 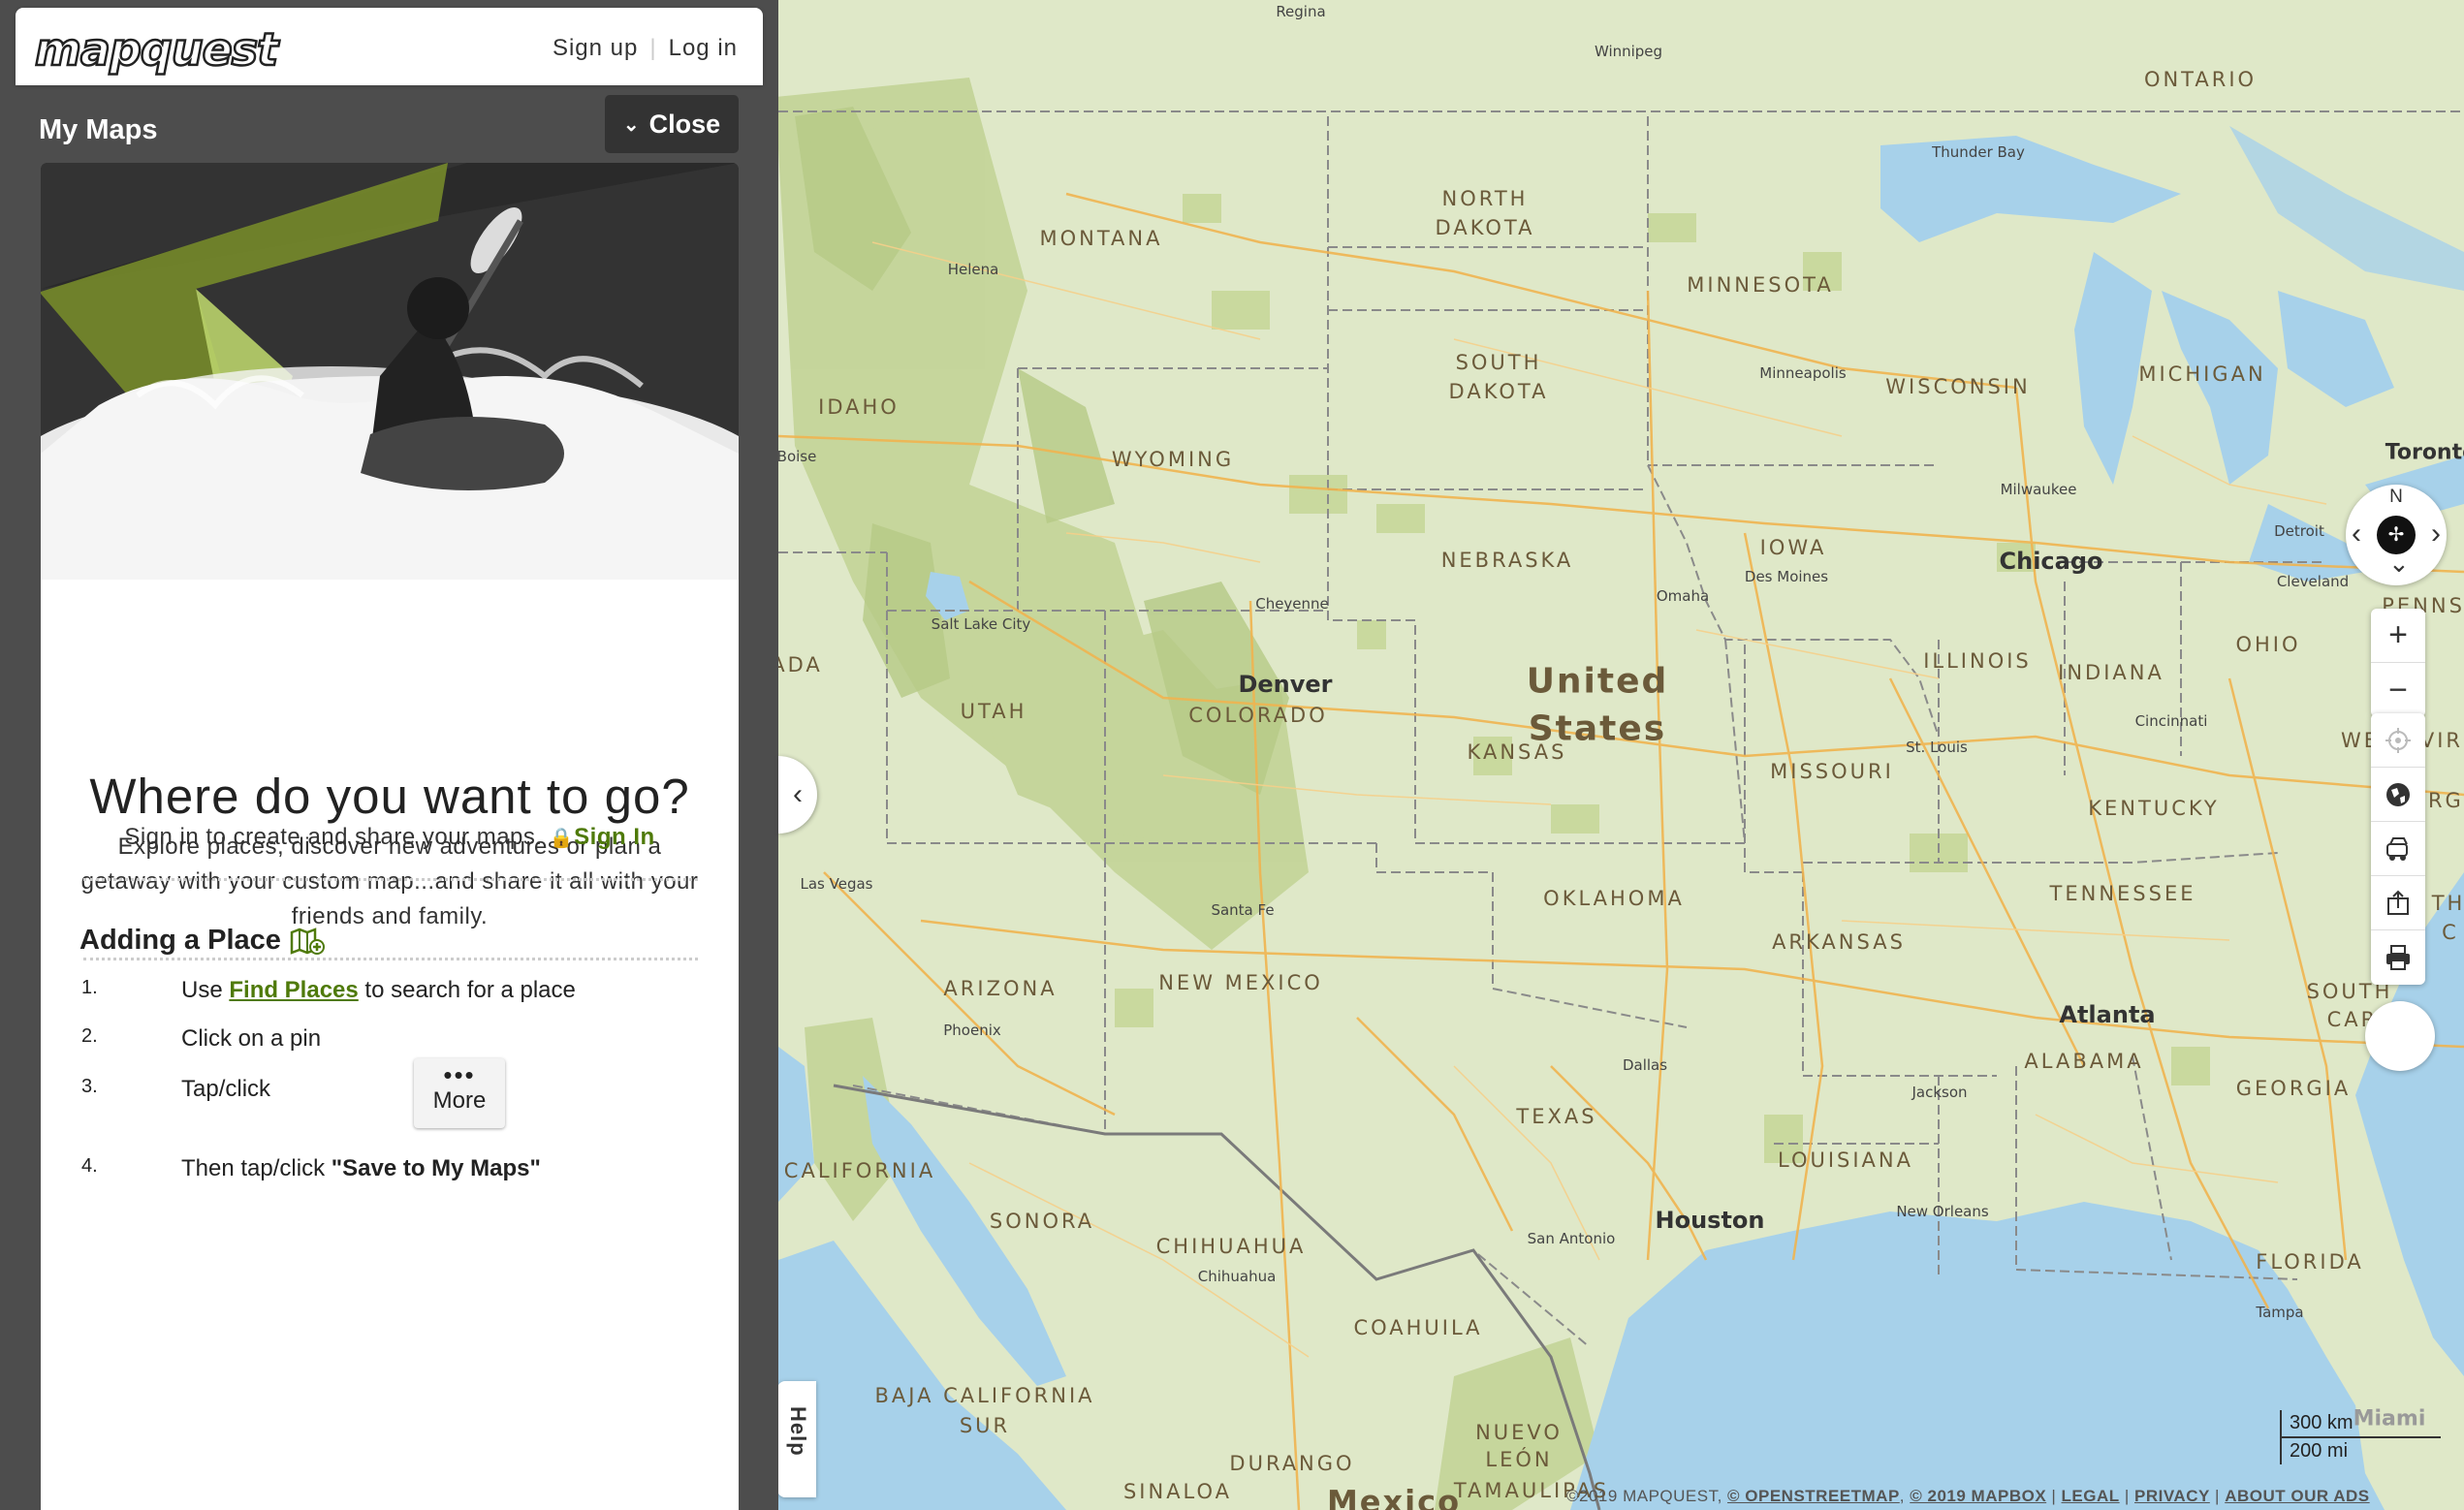 What do you see at coordinates (1258, 715) in the screenshot?
I see `map-label-colorado: COLORADO` at bounding box center [1258, 715].